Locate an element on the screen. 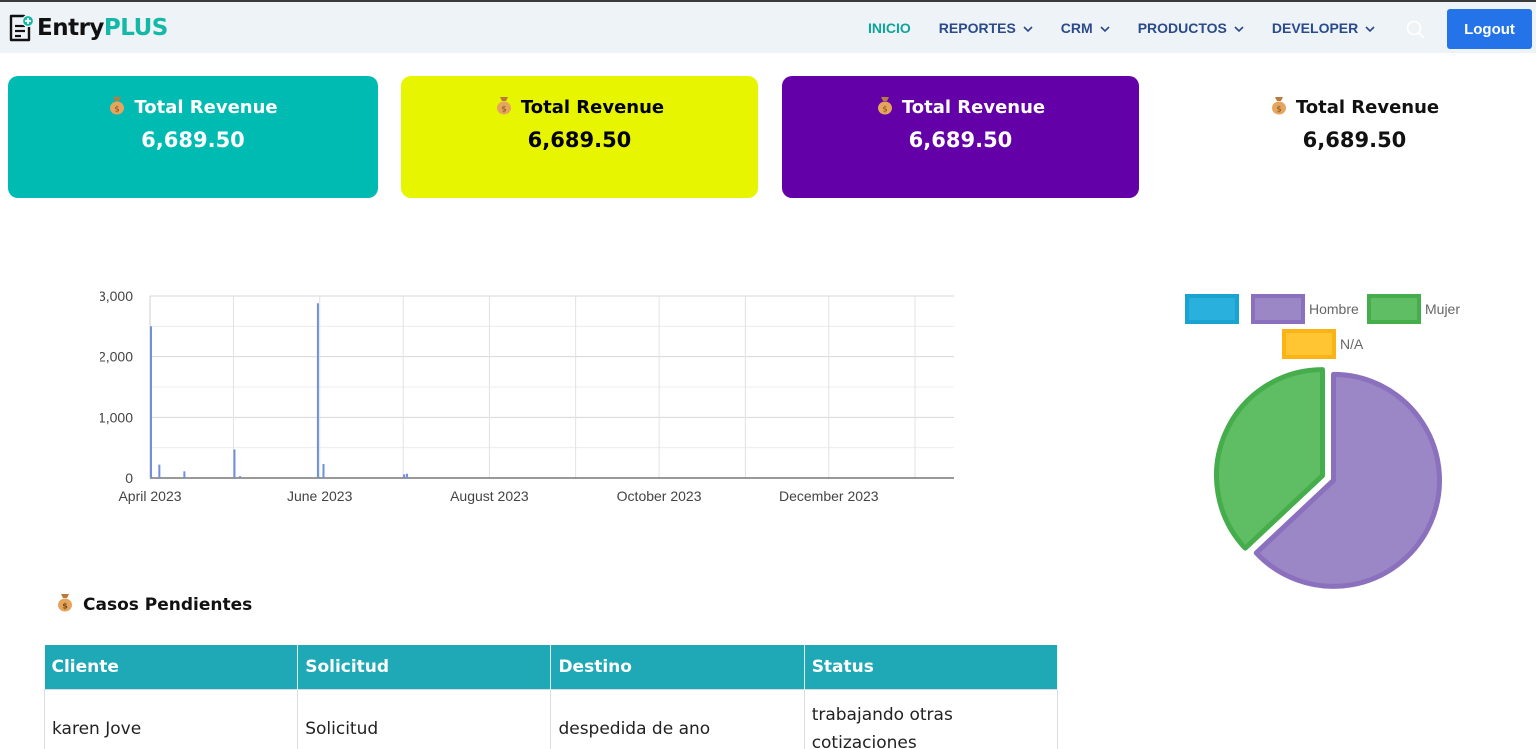  nav-item-productos: PRODUCTOS is located at coordinates (1191, 28).